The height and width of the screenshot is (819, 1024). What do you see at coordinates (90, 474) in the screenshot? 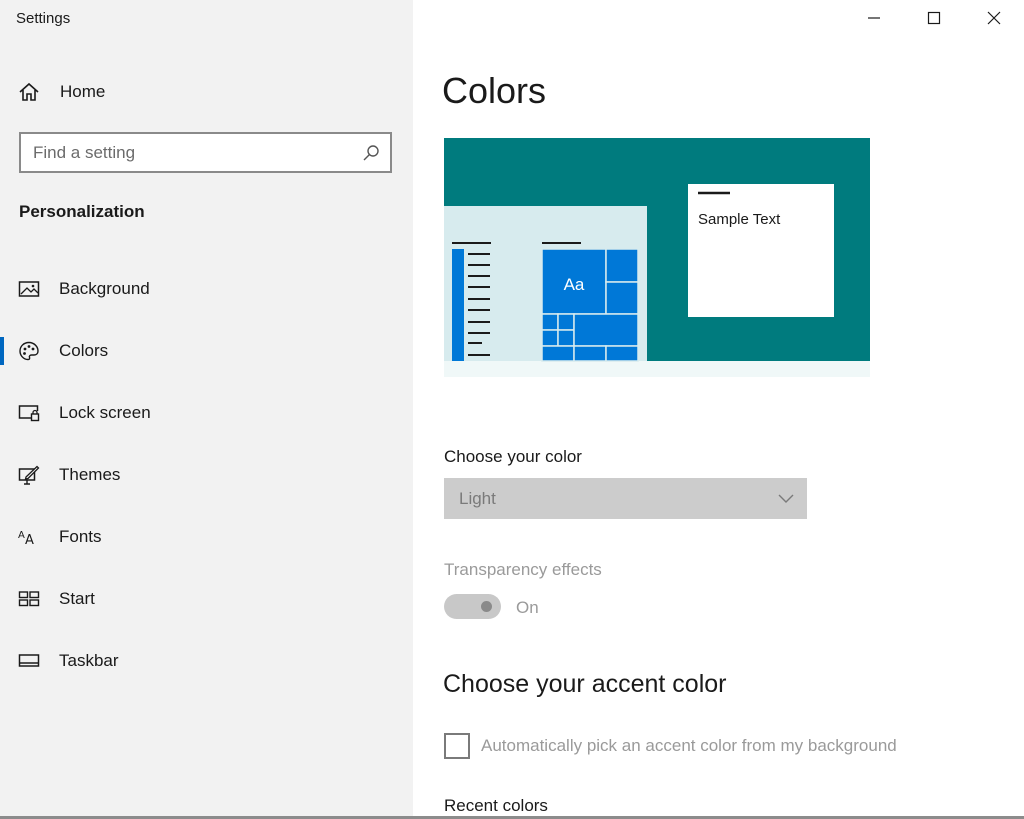
I see `sidebar-item-label: Themes` at bounding box center [90, 474].